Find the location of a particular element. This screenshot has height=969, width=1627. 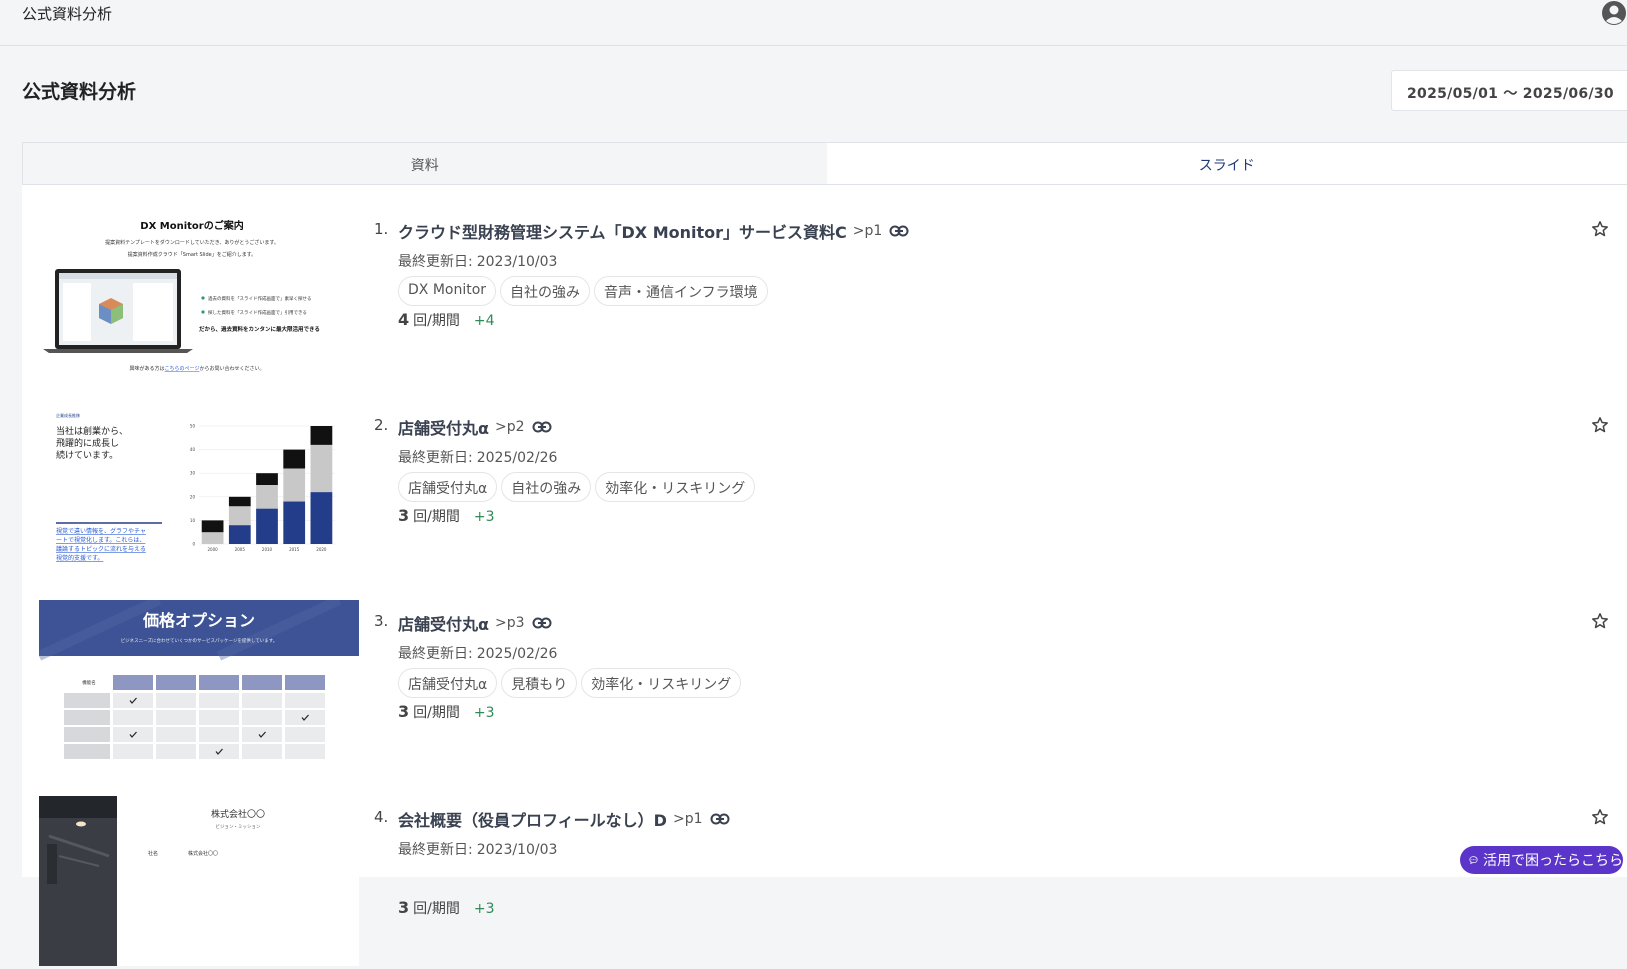

help-chat-button: 活用で困ったらこちら is located at coordinates (1541, 860).